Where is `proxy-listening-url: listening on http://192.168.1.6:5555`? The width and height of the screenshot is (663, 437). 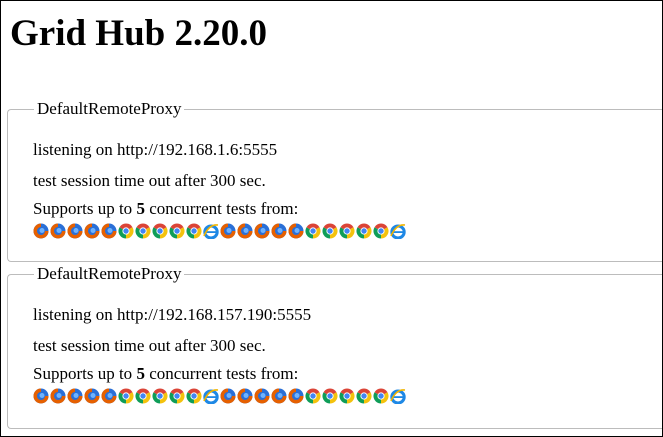
proxy-listening-url: listening on http://192.168.1.6:5555 is located at coordinates (155, 149).